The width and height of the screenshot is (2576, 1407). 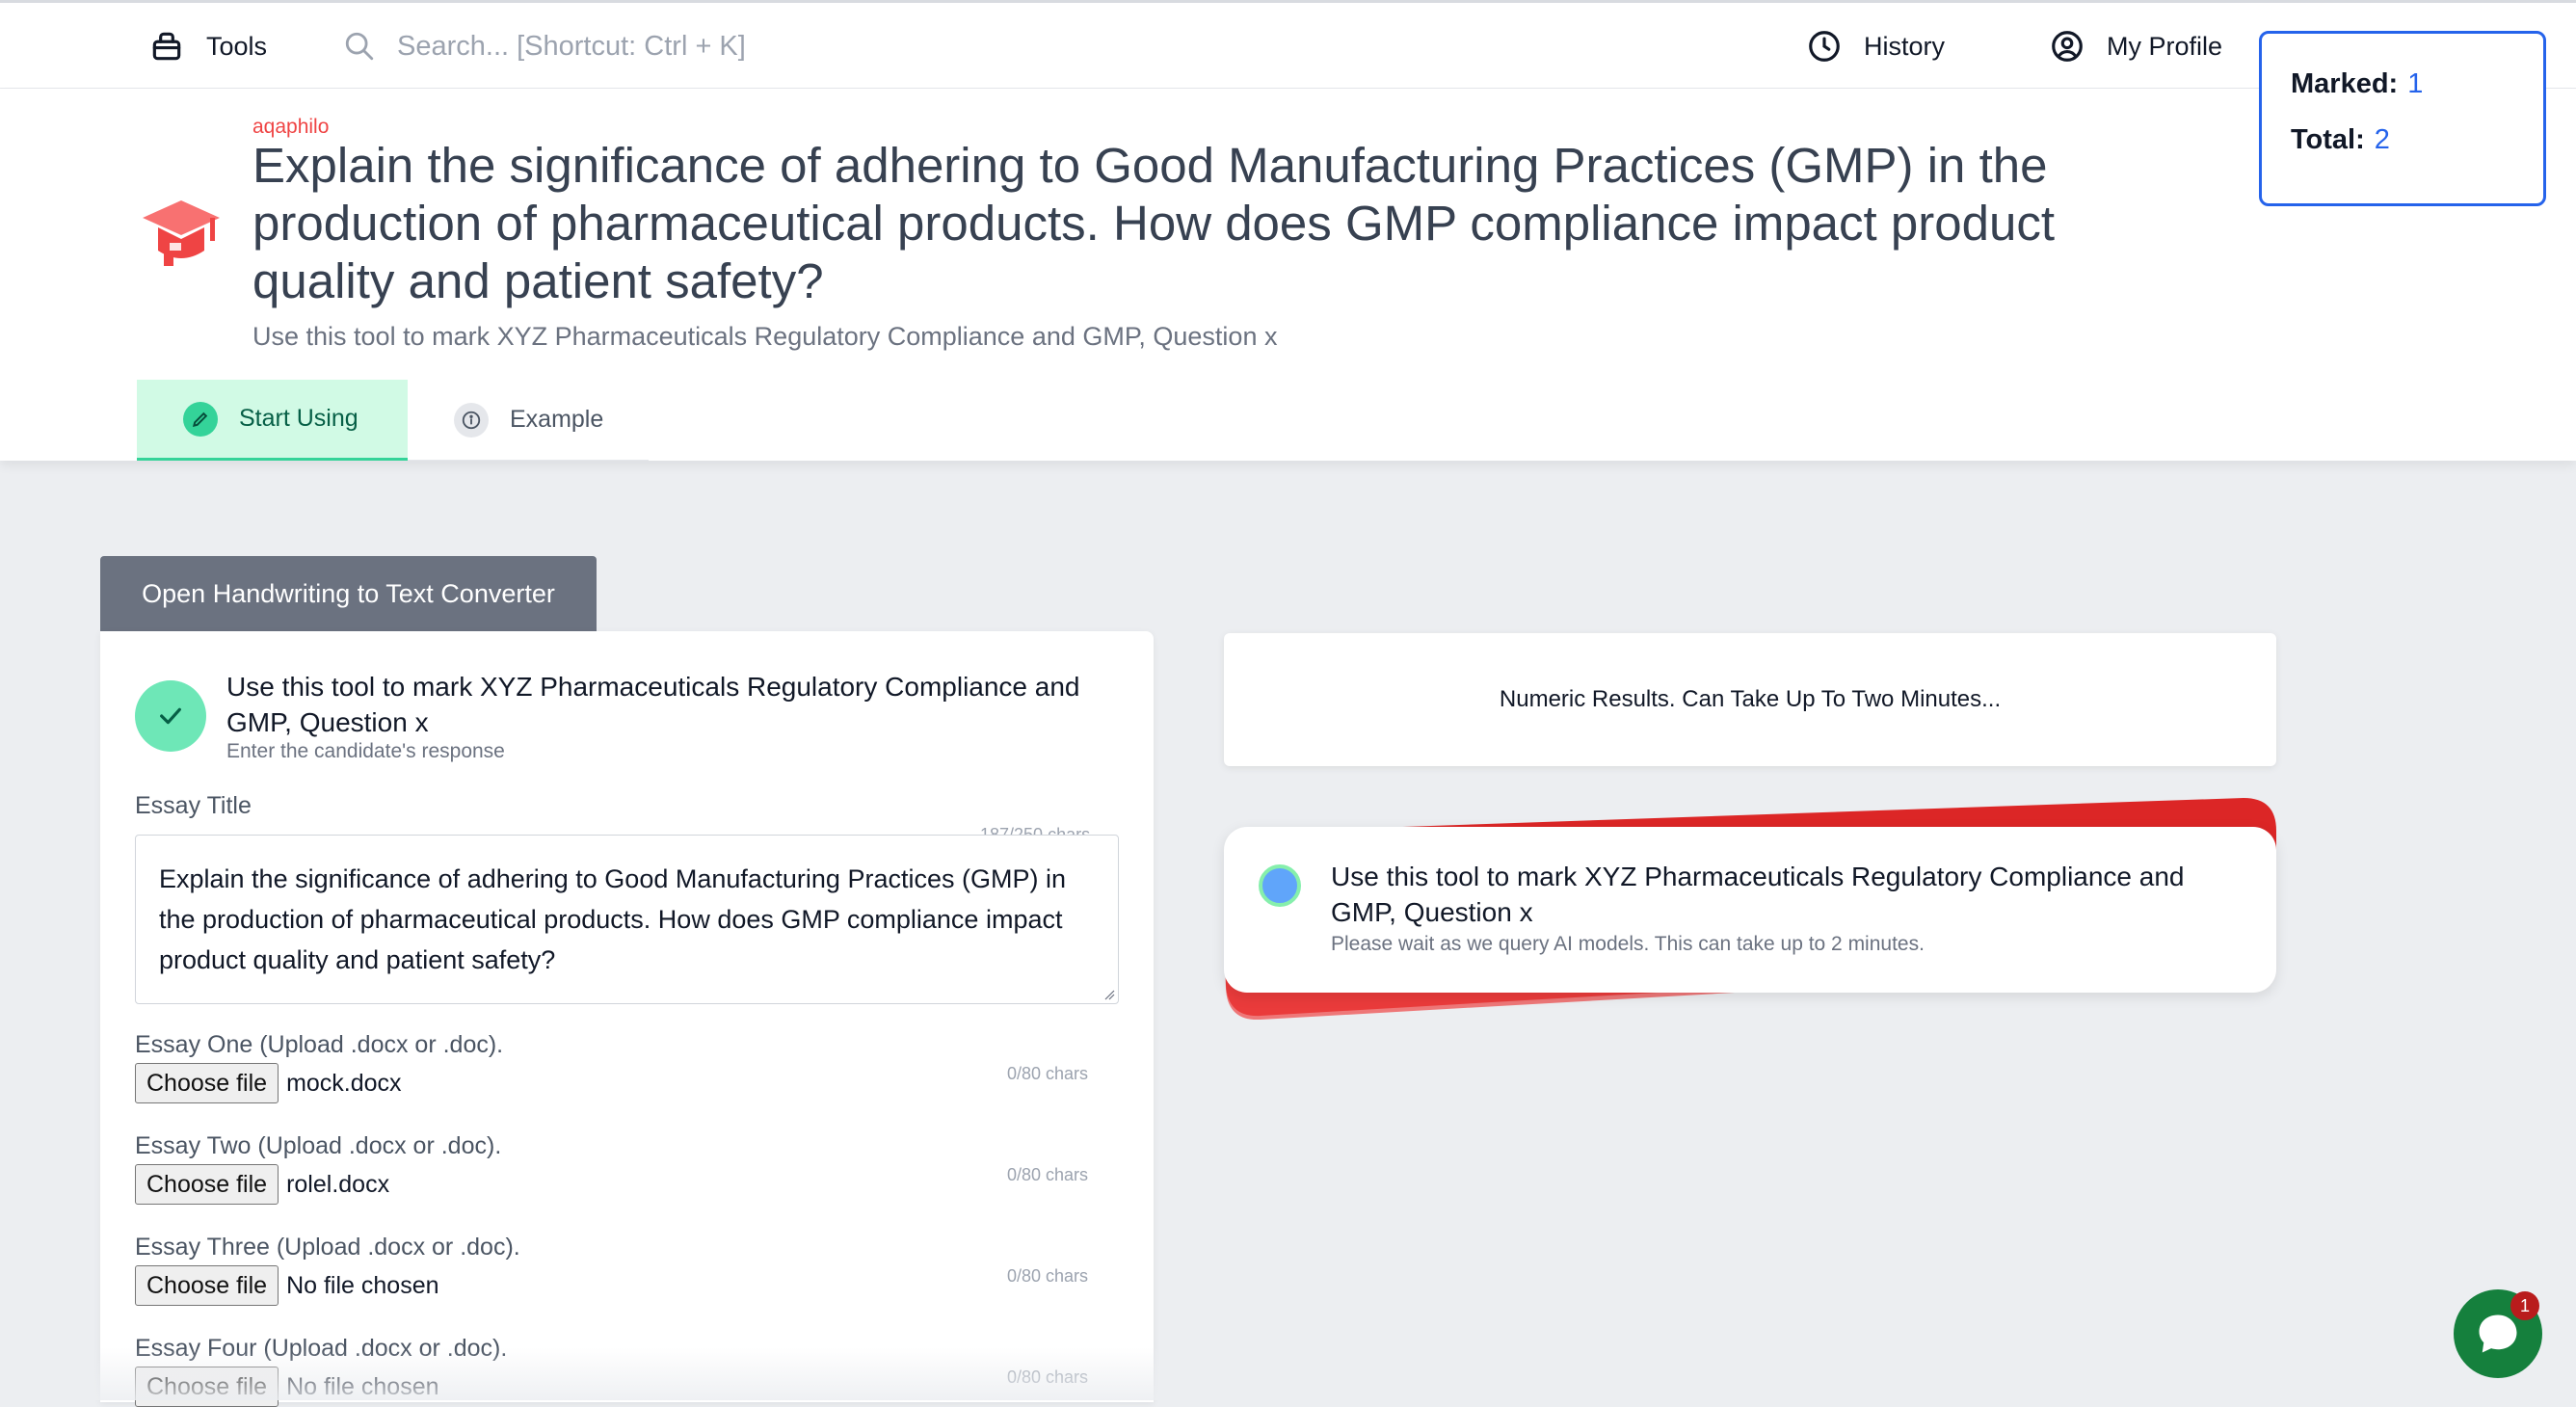 What do you see at coordinates (471, 420) in the screenshot?
I see `info-icon` at bounding box center [471, 420].